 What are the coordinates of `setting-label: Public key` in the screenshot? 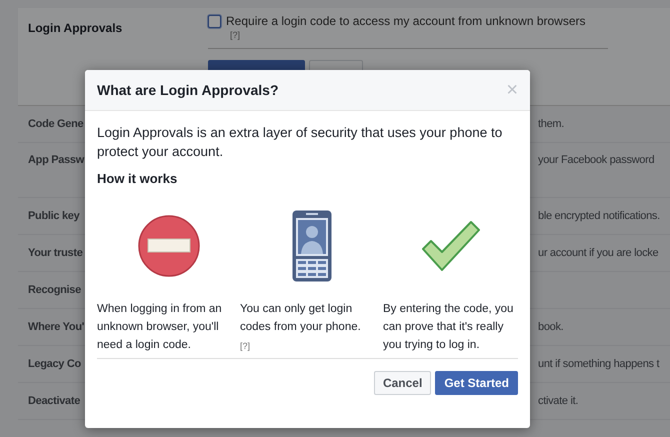 It's located at (54, 216).